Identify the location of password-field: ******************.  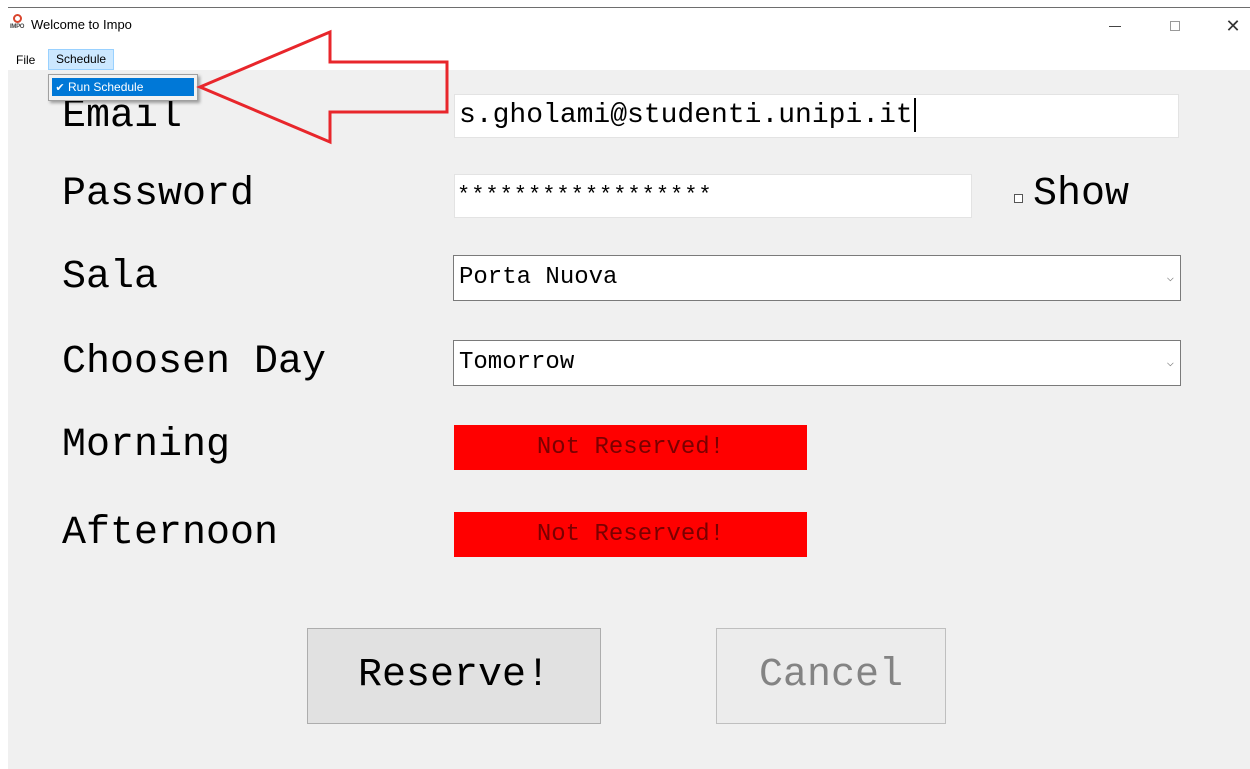
(713, 196).